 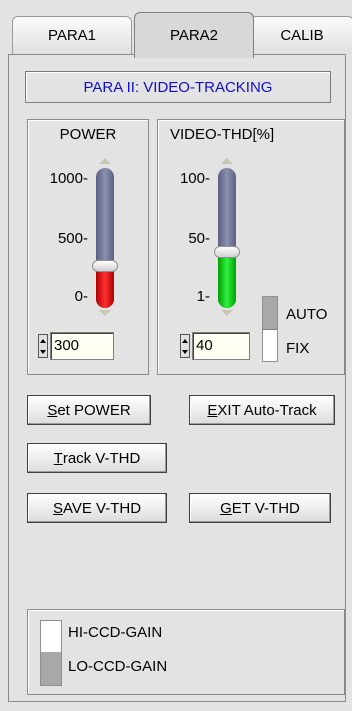 What do you see at coordinates (203, 296) in the screenshot?
I see `video-thd-tick-1: 1-` at bounding box center [203, 296].